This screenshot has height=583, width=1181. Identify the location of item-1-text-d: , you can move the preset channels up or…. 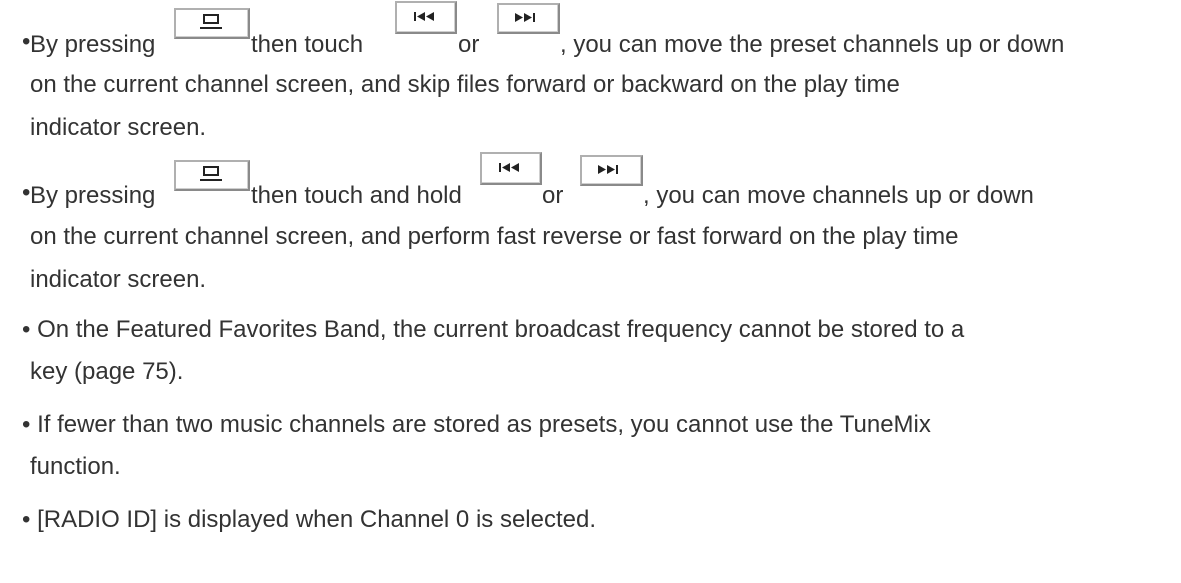
(812, 44).